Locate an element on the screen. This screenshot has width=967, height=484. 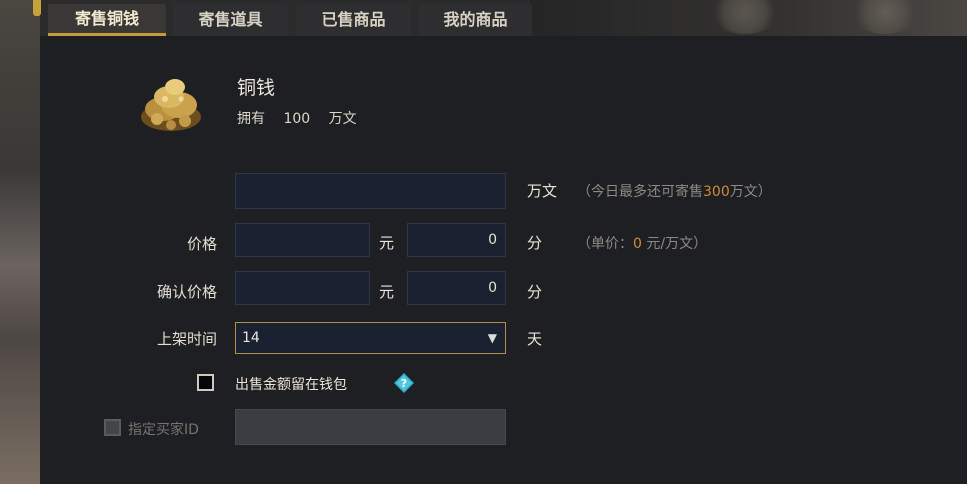
tab-consign-coins: 寄售铜钱 is located at coordinates (107, 20).